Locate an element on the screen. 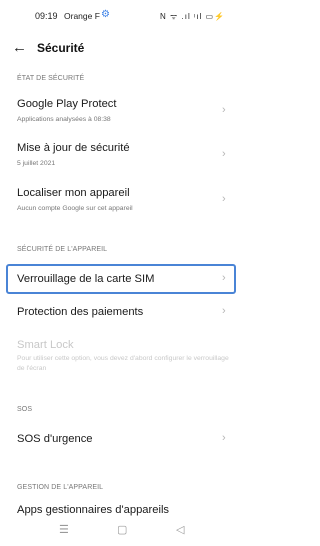 The width and height of the screenshot is (320, 546). item-title: Localiser mon appareil is located at coordinates (73, 193).